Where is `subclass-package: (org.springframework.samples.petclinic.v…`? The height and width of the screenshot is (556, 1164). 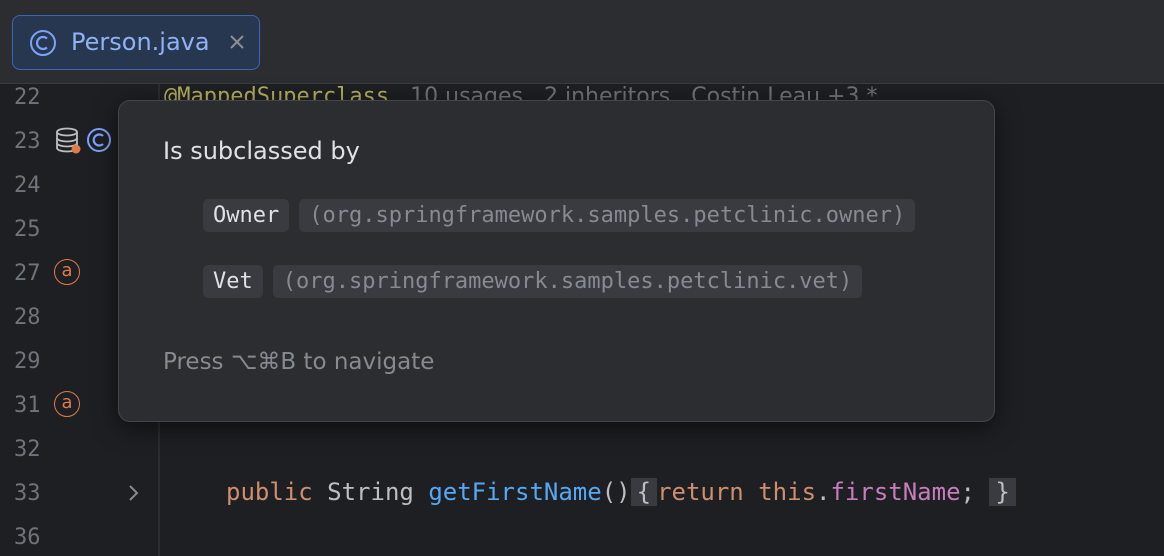
subclass-package: (org.springframework.samples.petclinic.v… is located at coordinates (567, 281).